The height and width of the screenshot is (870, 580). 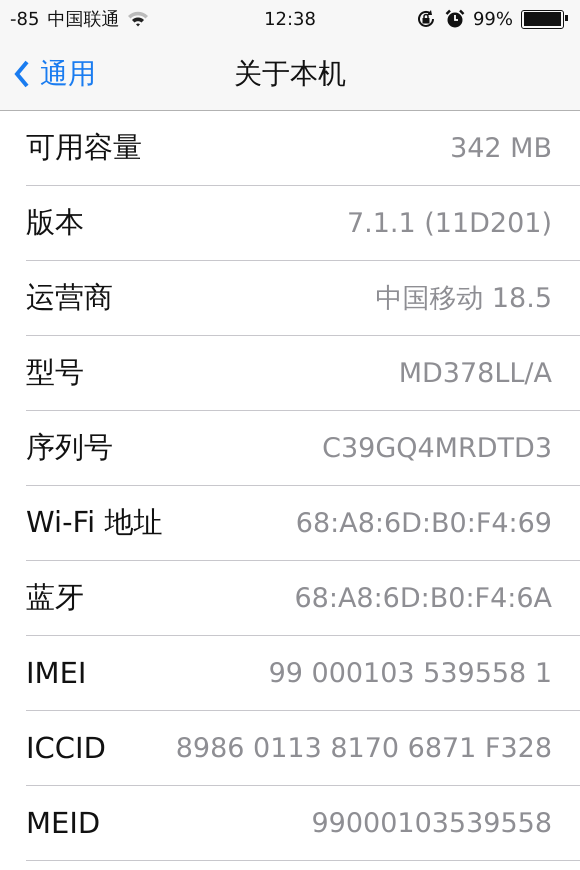 I want to click on clock-time: 12:38, so click(x=290, y=19).